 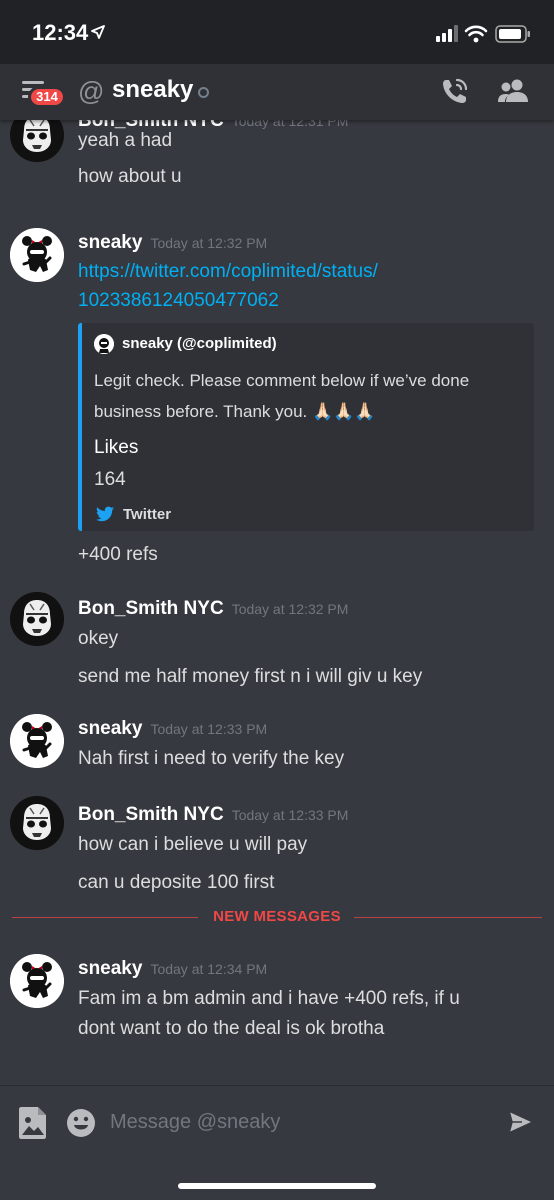 I want to click on twitter-bird-icon, so click(x=105, y=514).